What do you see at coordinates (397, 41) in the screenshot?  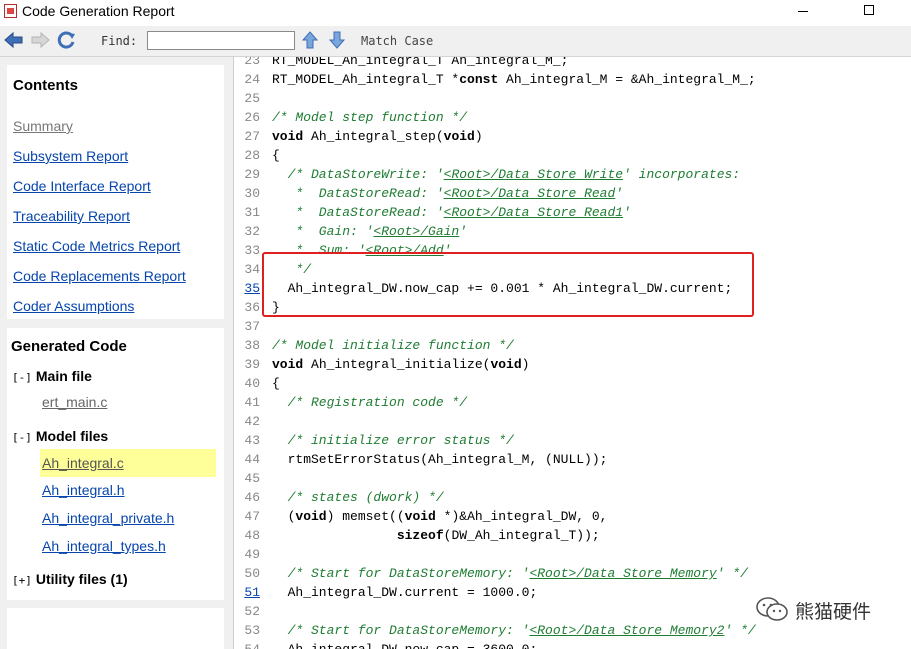 I see `match-case-toggle: Match Case` at bounding box center [397, 41].